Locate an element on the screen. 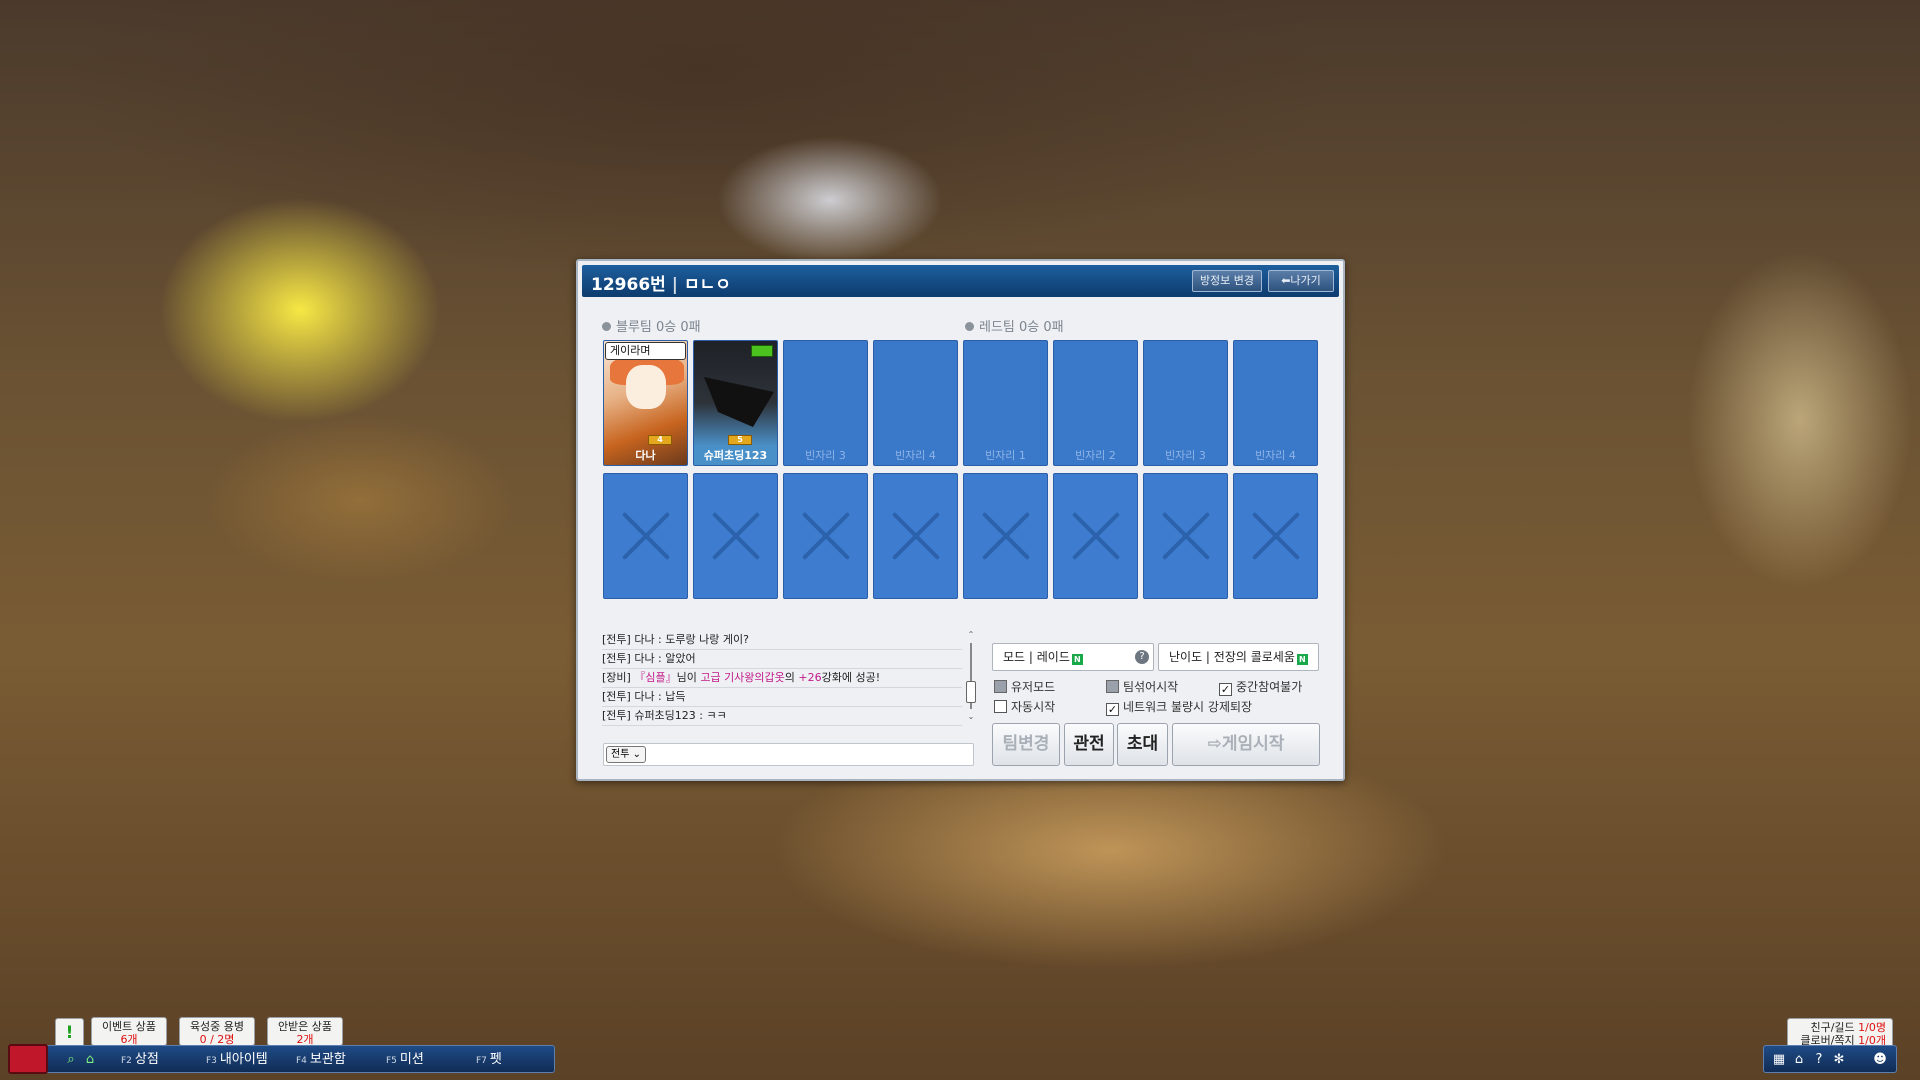  spectate-button: 관전 is located at coordinates (1089, 744).